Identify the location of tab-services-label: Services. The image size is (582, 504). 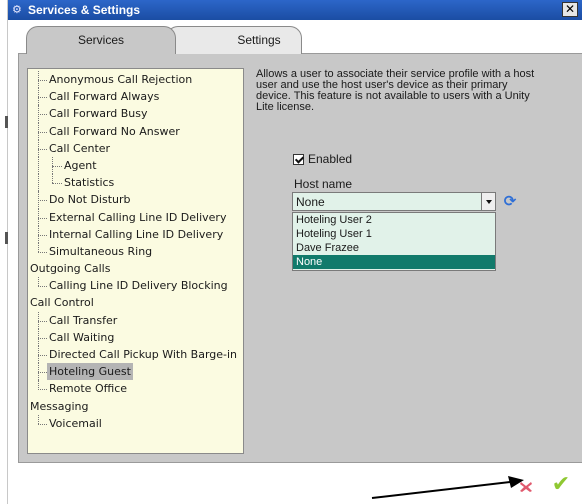
(100, 40).